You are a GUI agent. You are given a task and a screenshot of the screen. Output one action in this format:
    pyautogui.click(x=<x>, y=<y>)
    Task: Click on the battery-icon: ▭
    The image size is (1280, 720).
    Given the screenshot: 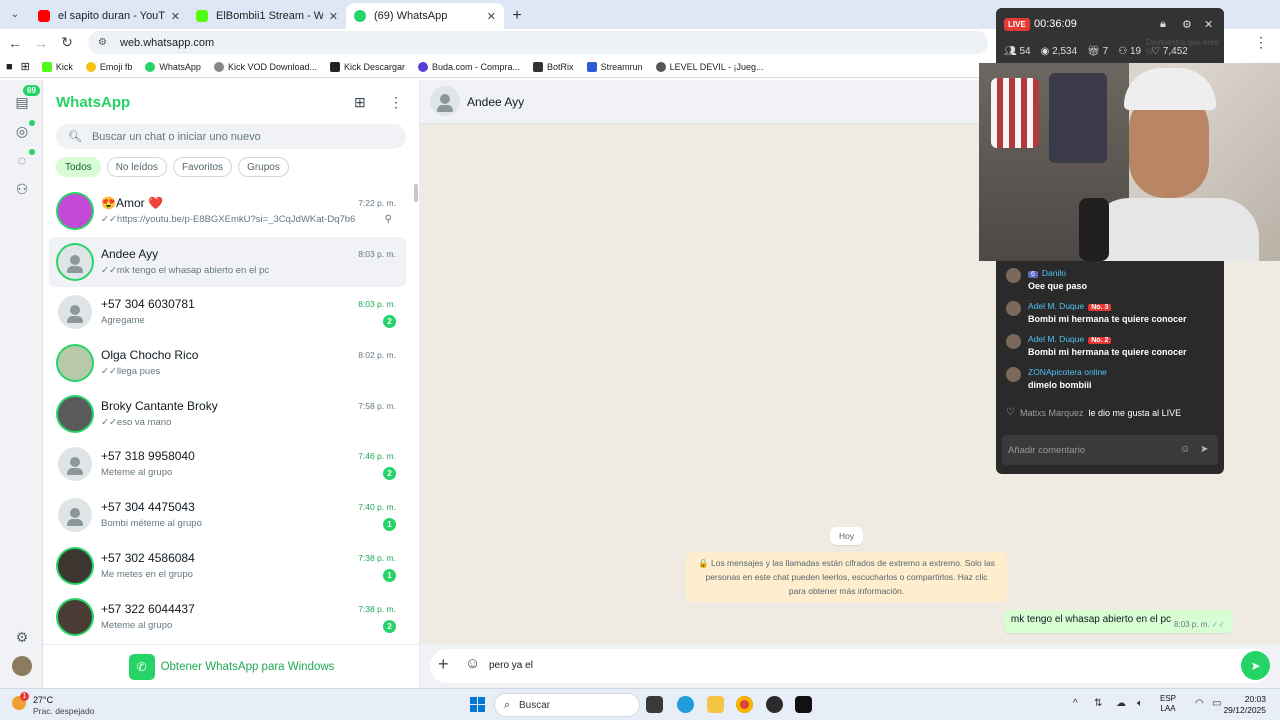 What is the action you would take?
    pyautogui.click(x=1216, y=703)
    